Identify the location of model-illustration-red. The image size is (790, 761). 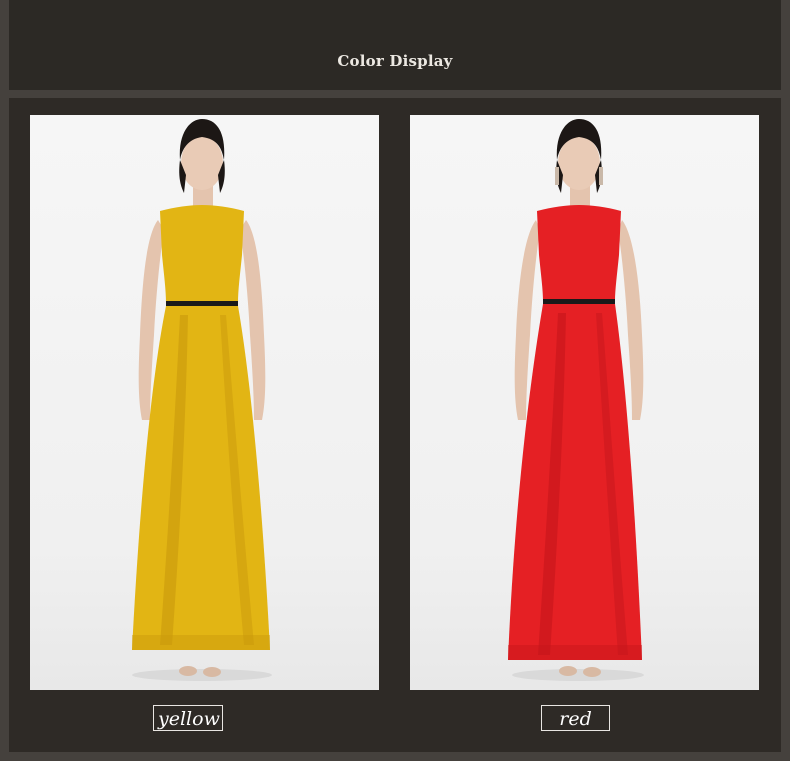
(576, 400).